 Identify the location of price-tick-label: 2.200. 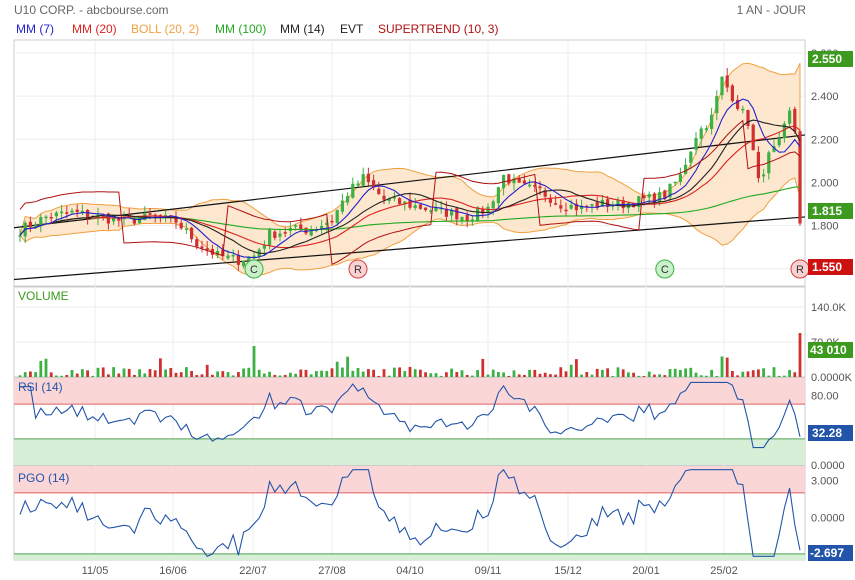
(825, 140).